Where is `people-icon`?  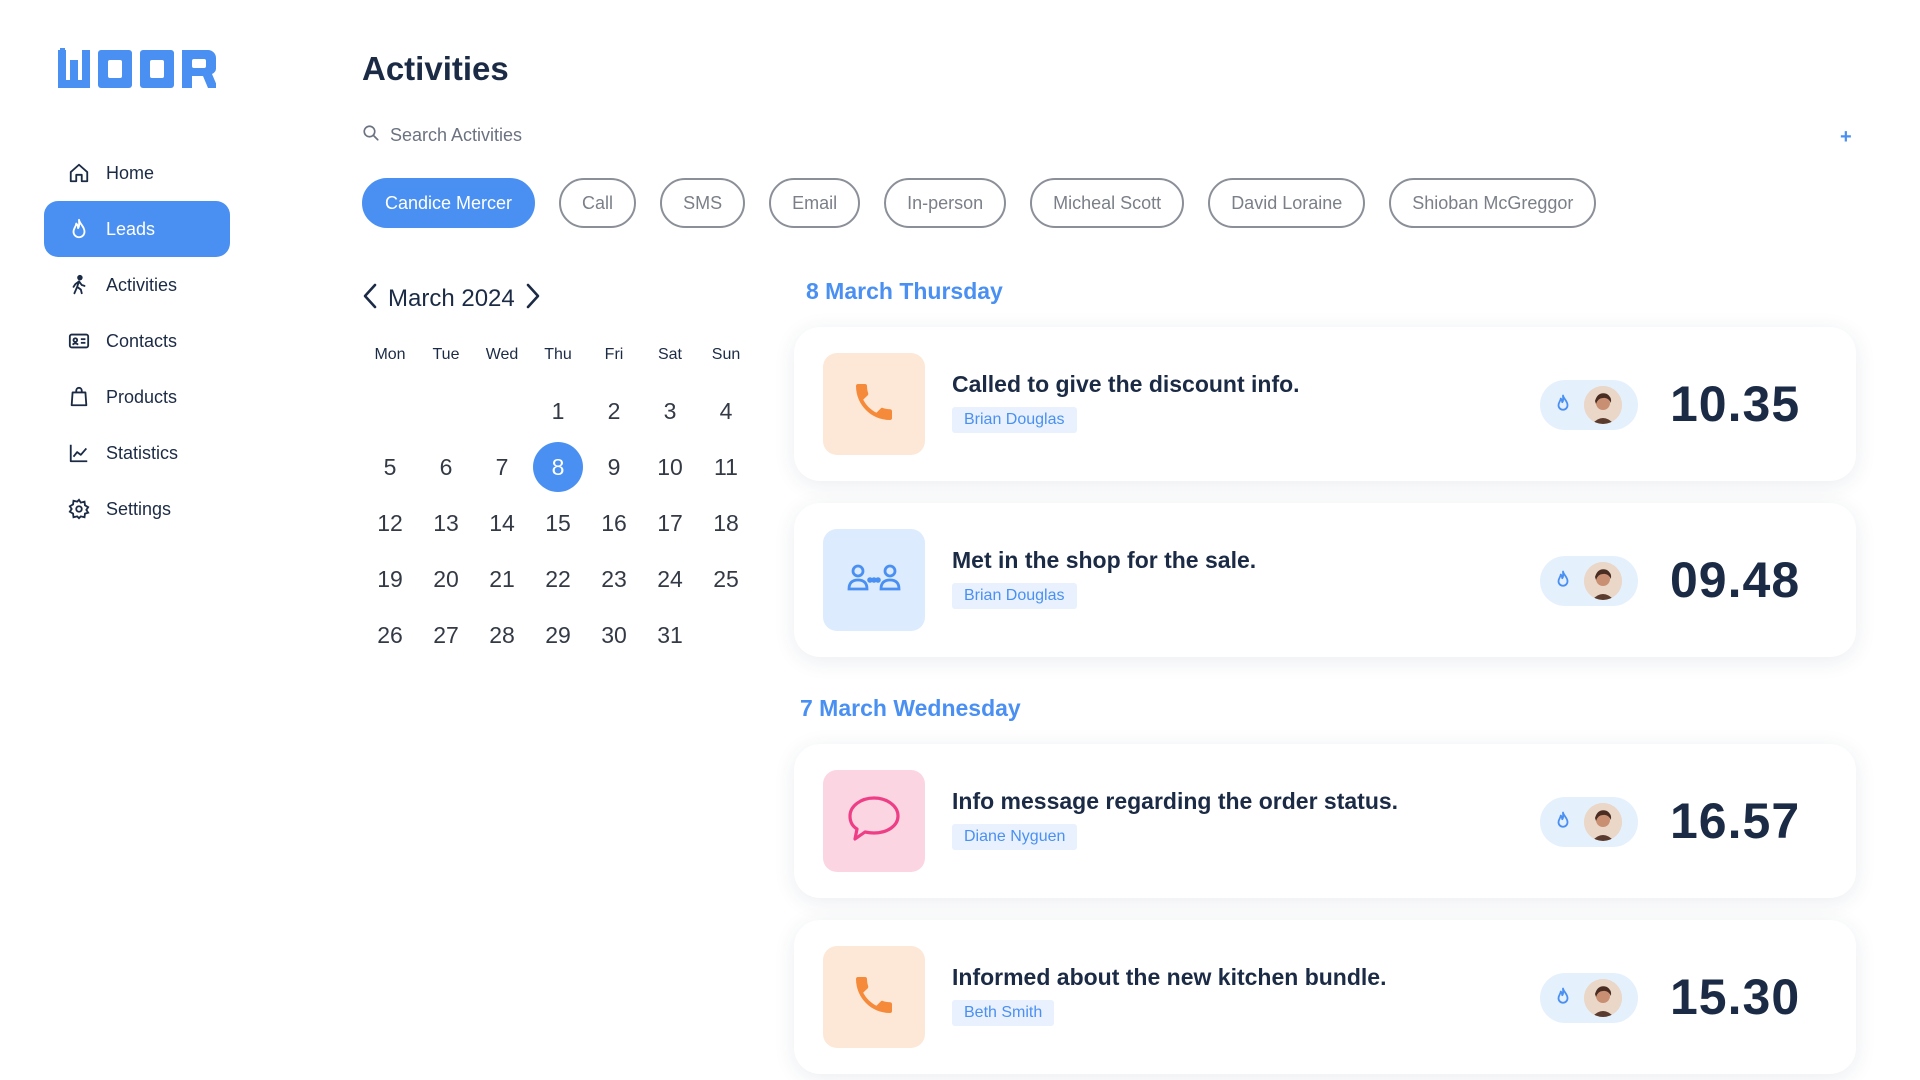 people-icon is located at coordinates (874, 580).